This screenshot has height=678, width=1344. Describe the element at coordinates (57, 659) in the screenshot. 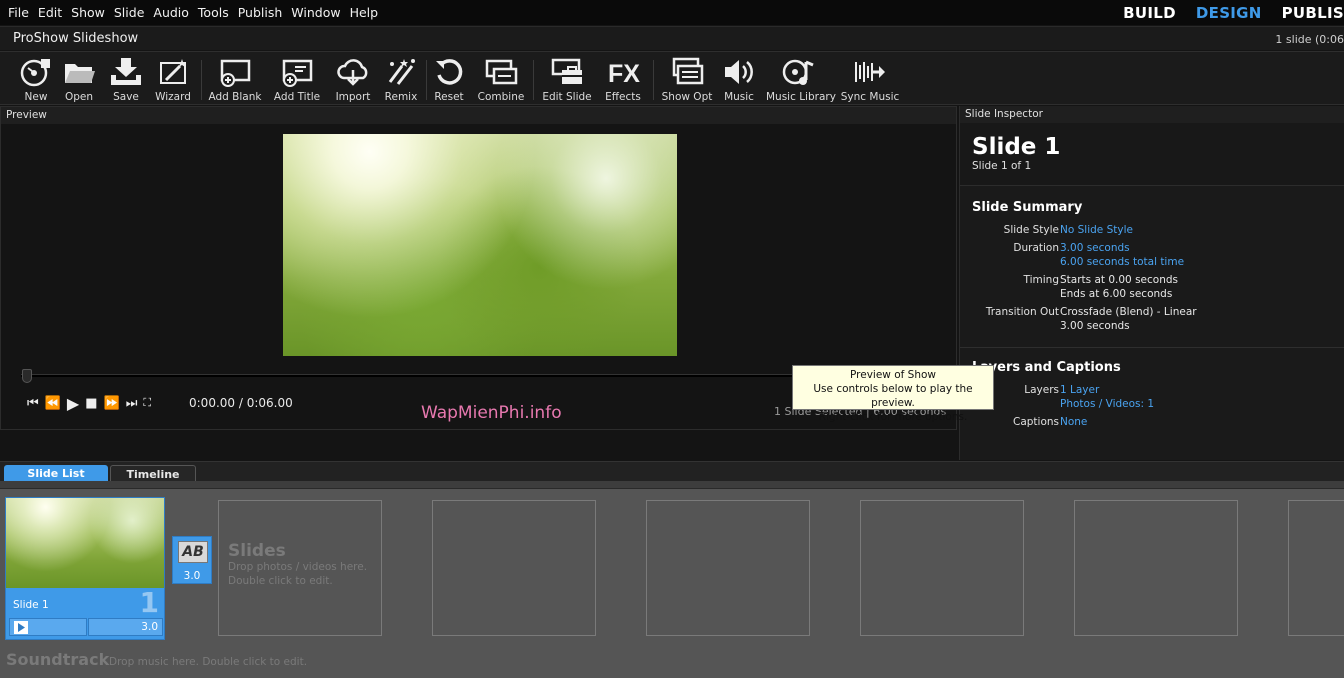

I see `soundtrack-title: Soundtrack` at that location.